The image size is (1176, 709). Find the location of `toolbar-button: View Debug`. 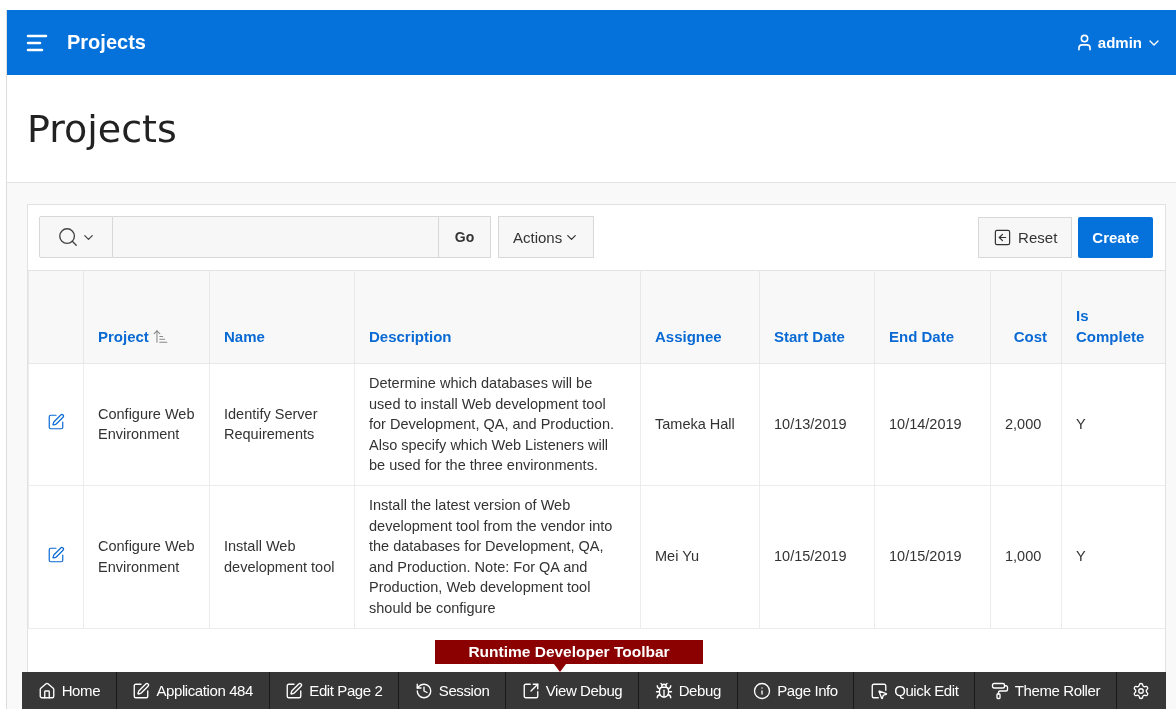

toolbar-button: View Debug is located at coordinates (572, 690).